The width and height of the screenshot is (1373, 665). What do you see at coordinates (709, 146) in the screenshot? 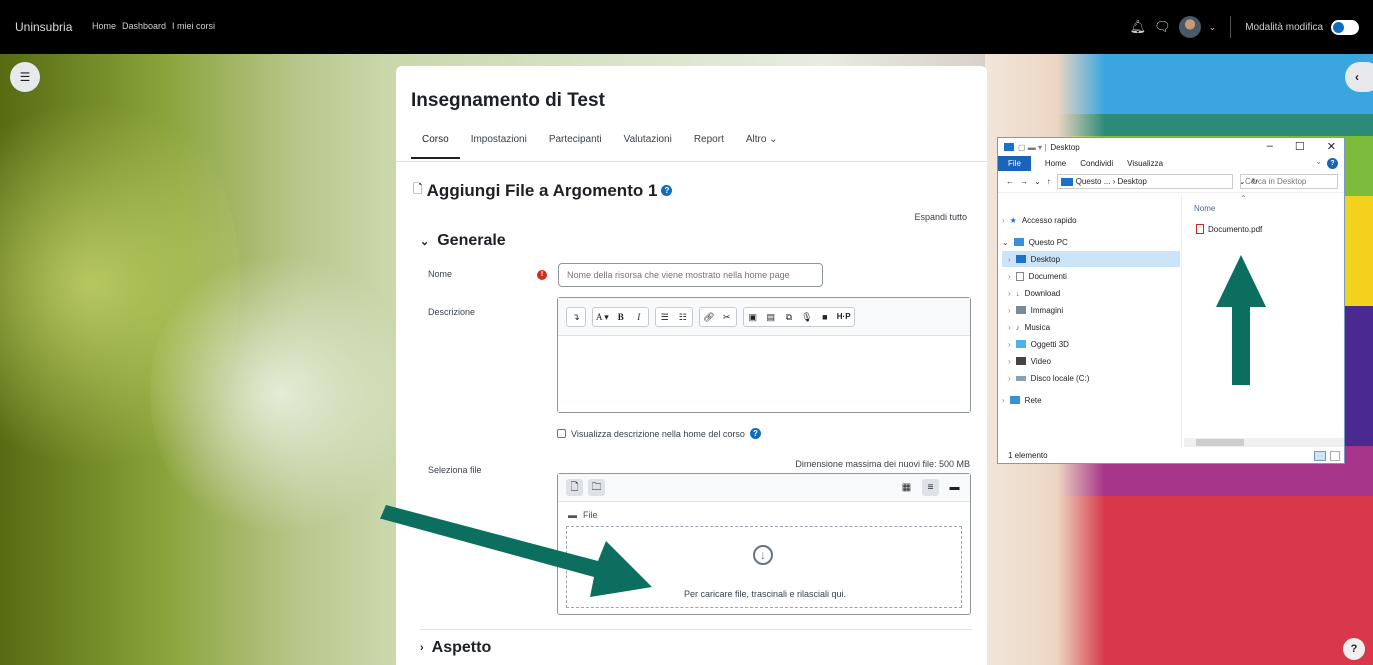
I see `tab-report: Report` at bounding box center [709, 146].